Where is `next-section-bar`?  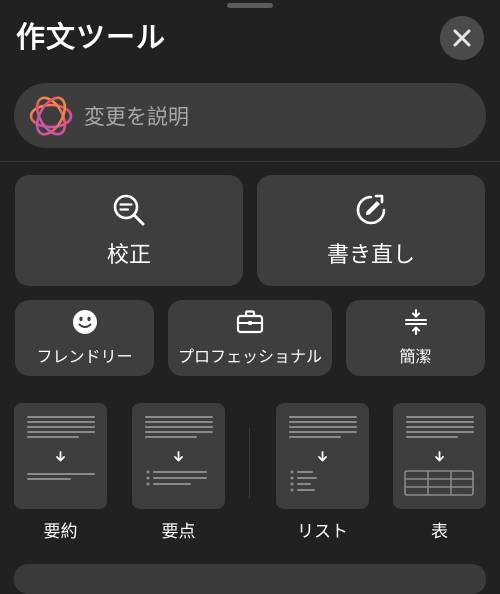
next-section-bar is located at coordinates (250, 579).